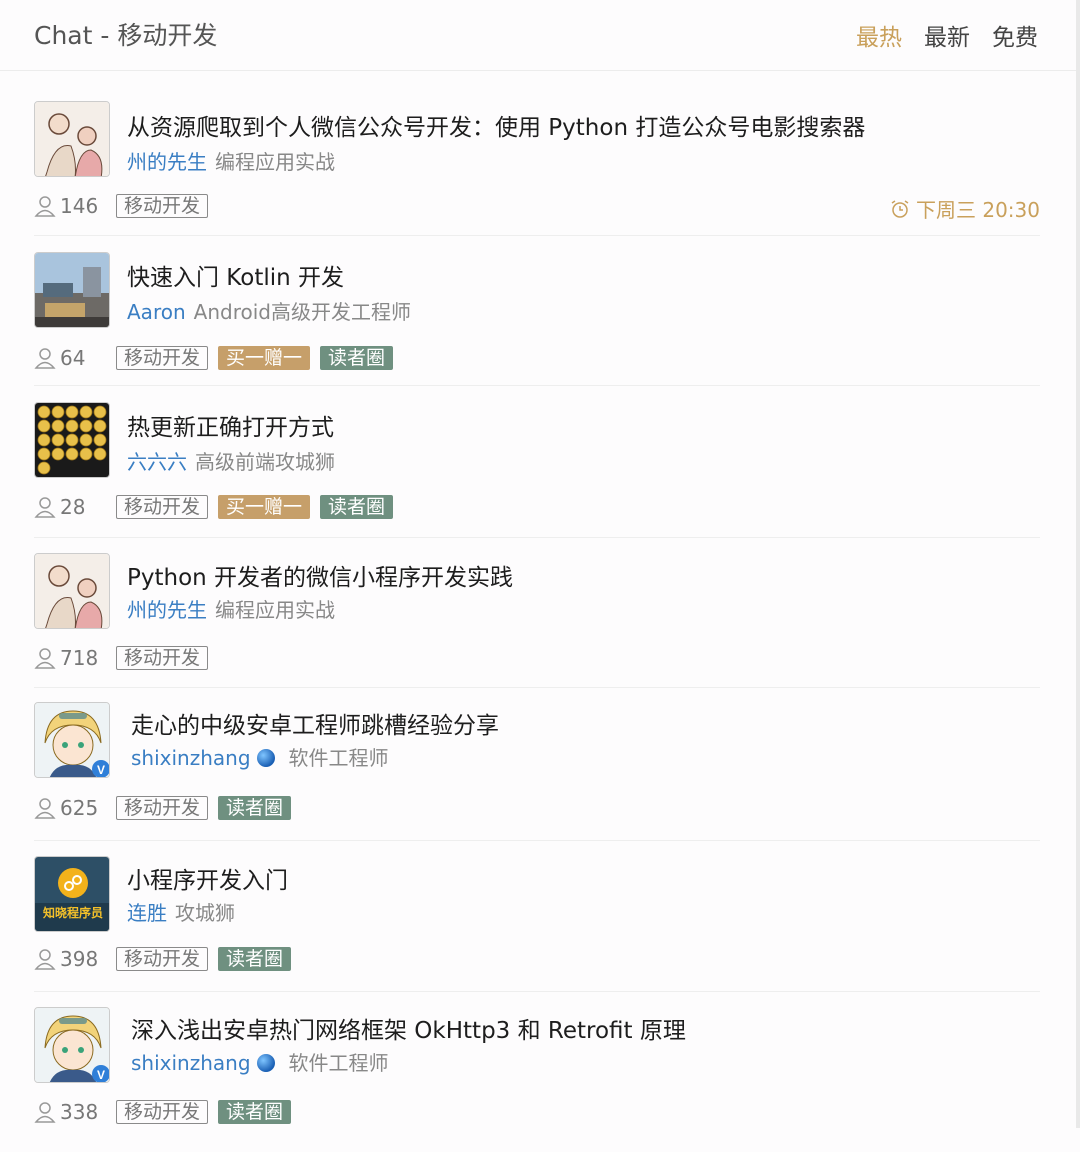  Describe the element at coordinates (537, 462) in the screenshot. I see `list-item: 热更新正确打开方式 六六六 高级前端攻城狮 28 移动开发 买一赠一 读者圈` at that location.